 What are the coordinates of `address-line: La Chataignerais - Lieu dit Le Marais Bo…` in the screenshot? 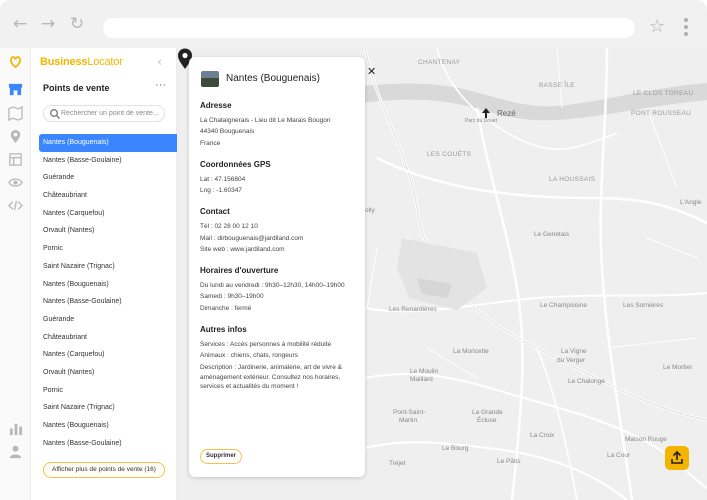 It's located at (265, 120).